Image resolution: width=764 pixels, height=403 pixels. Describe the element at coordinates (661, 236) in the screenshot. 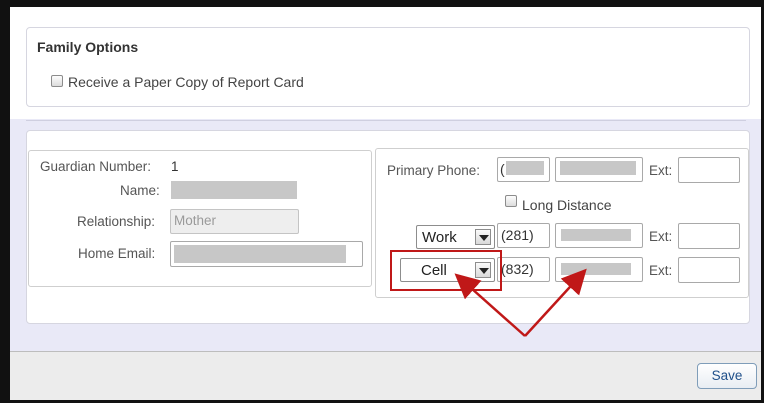

I see `work-ext-label: Ext:` at that location.